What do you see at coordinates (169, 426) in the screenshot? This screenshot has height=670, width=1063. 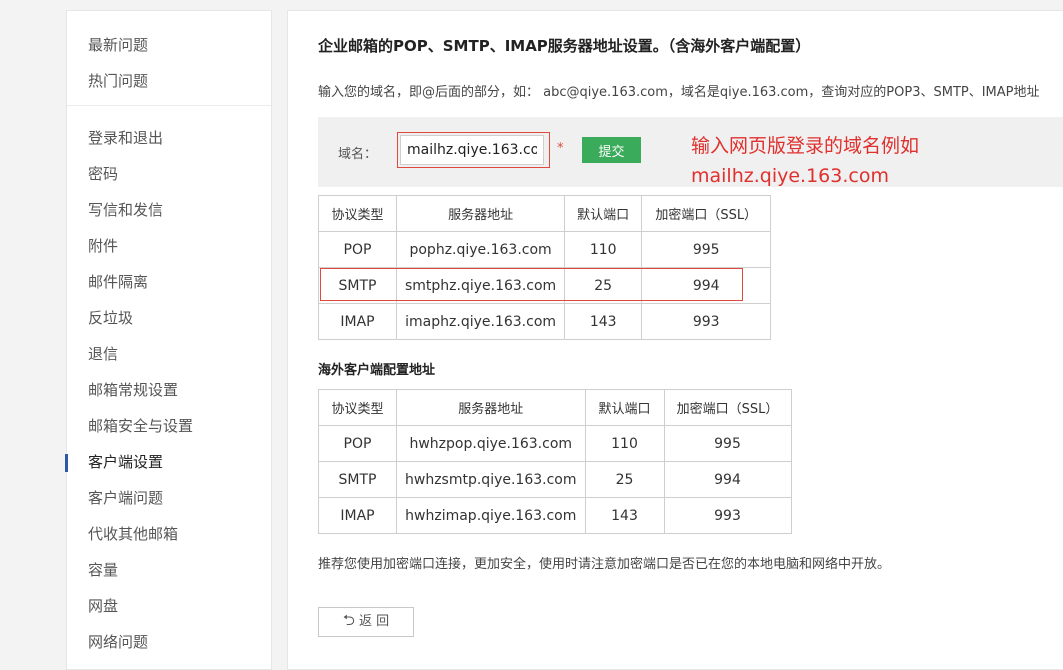 I see `sidebar-item-security-settings: 邮箱安全与设置` at bounding box center [169, 426].